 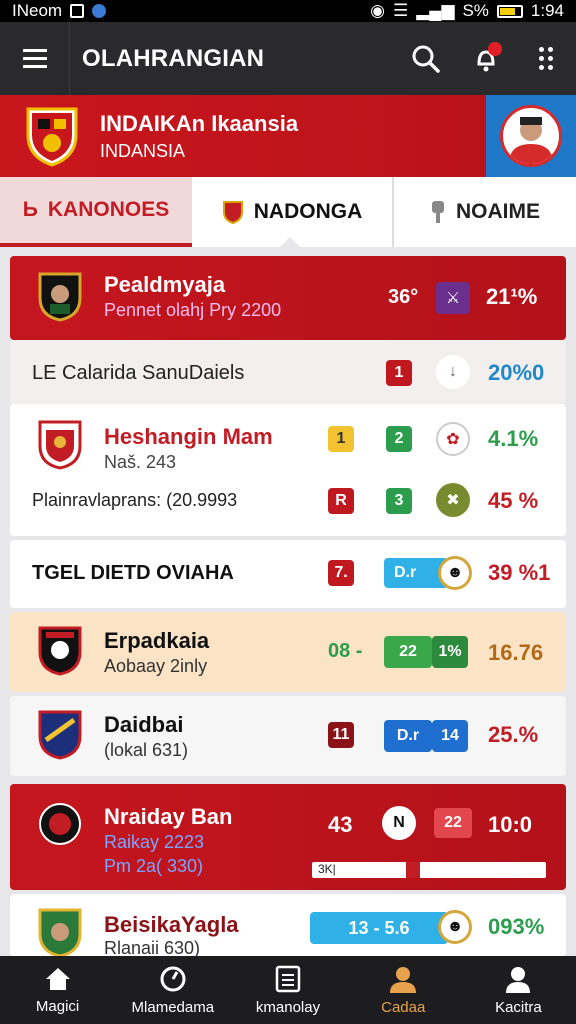 I want to click on tab-kanonoes: Ь KANONOES, so click(x=96, y=212).